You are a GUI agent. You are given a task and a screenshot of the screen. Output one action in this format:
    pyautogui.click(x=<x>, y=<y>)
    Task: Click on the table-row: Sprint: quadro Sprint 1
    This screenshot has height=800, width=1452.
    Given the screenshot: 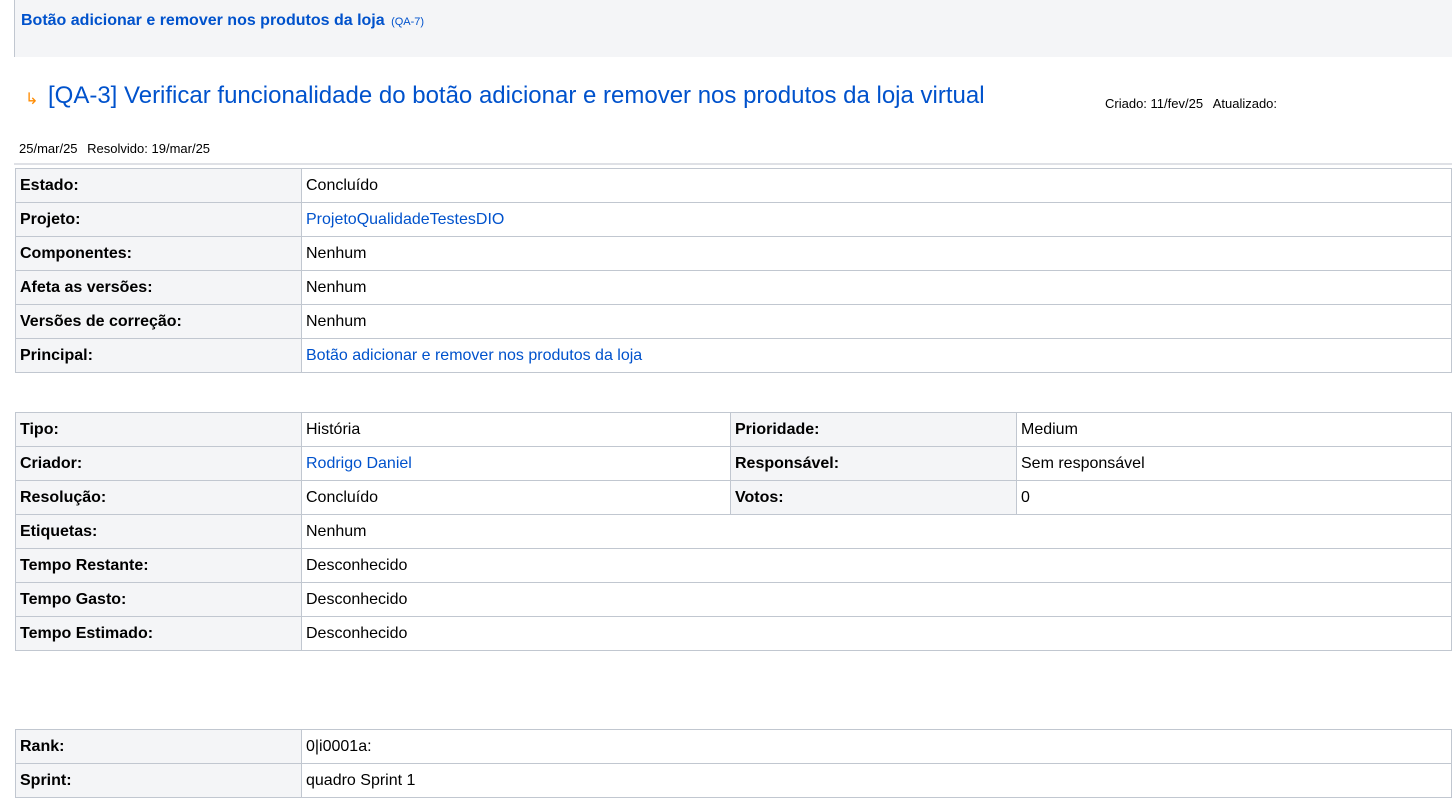 What is the action you would take?
    pyautogui.click(x=733, y=780)
    